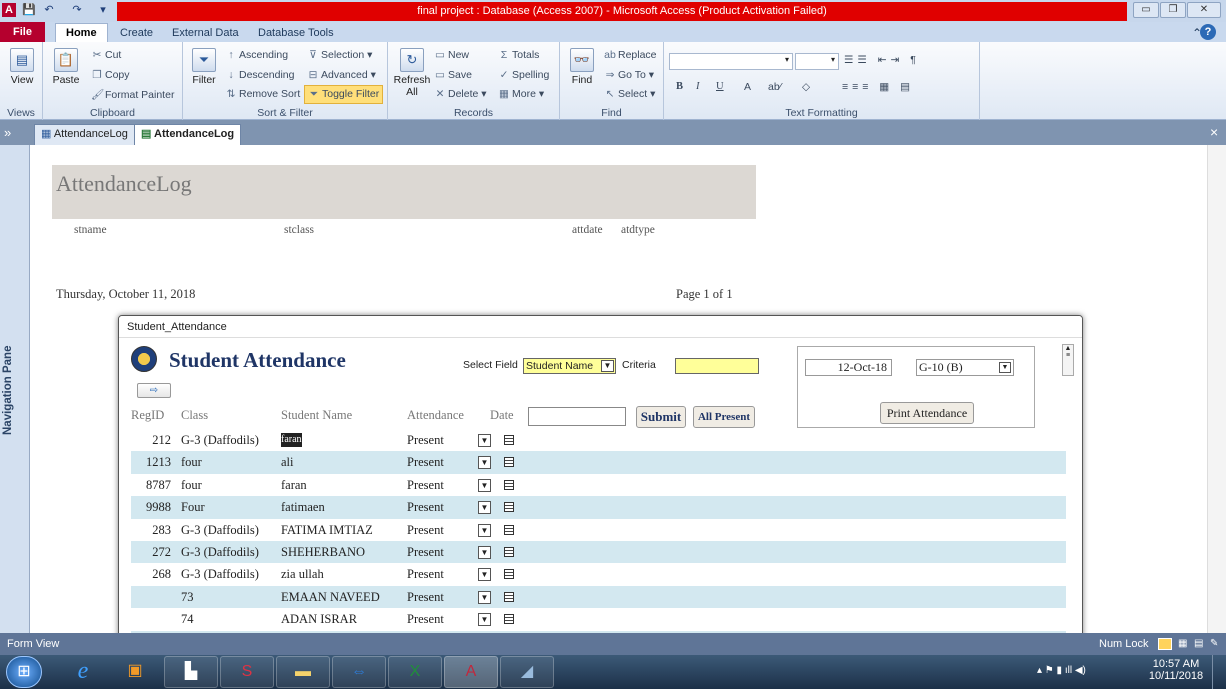 This screenshot has width=1226, height=689. Describe the element at coordinates (359, 672) in the screenshot. I see `teamviewer-icon: ⇔` at that location.